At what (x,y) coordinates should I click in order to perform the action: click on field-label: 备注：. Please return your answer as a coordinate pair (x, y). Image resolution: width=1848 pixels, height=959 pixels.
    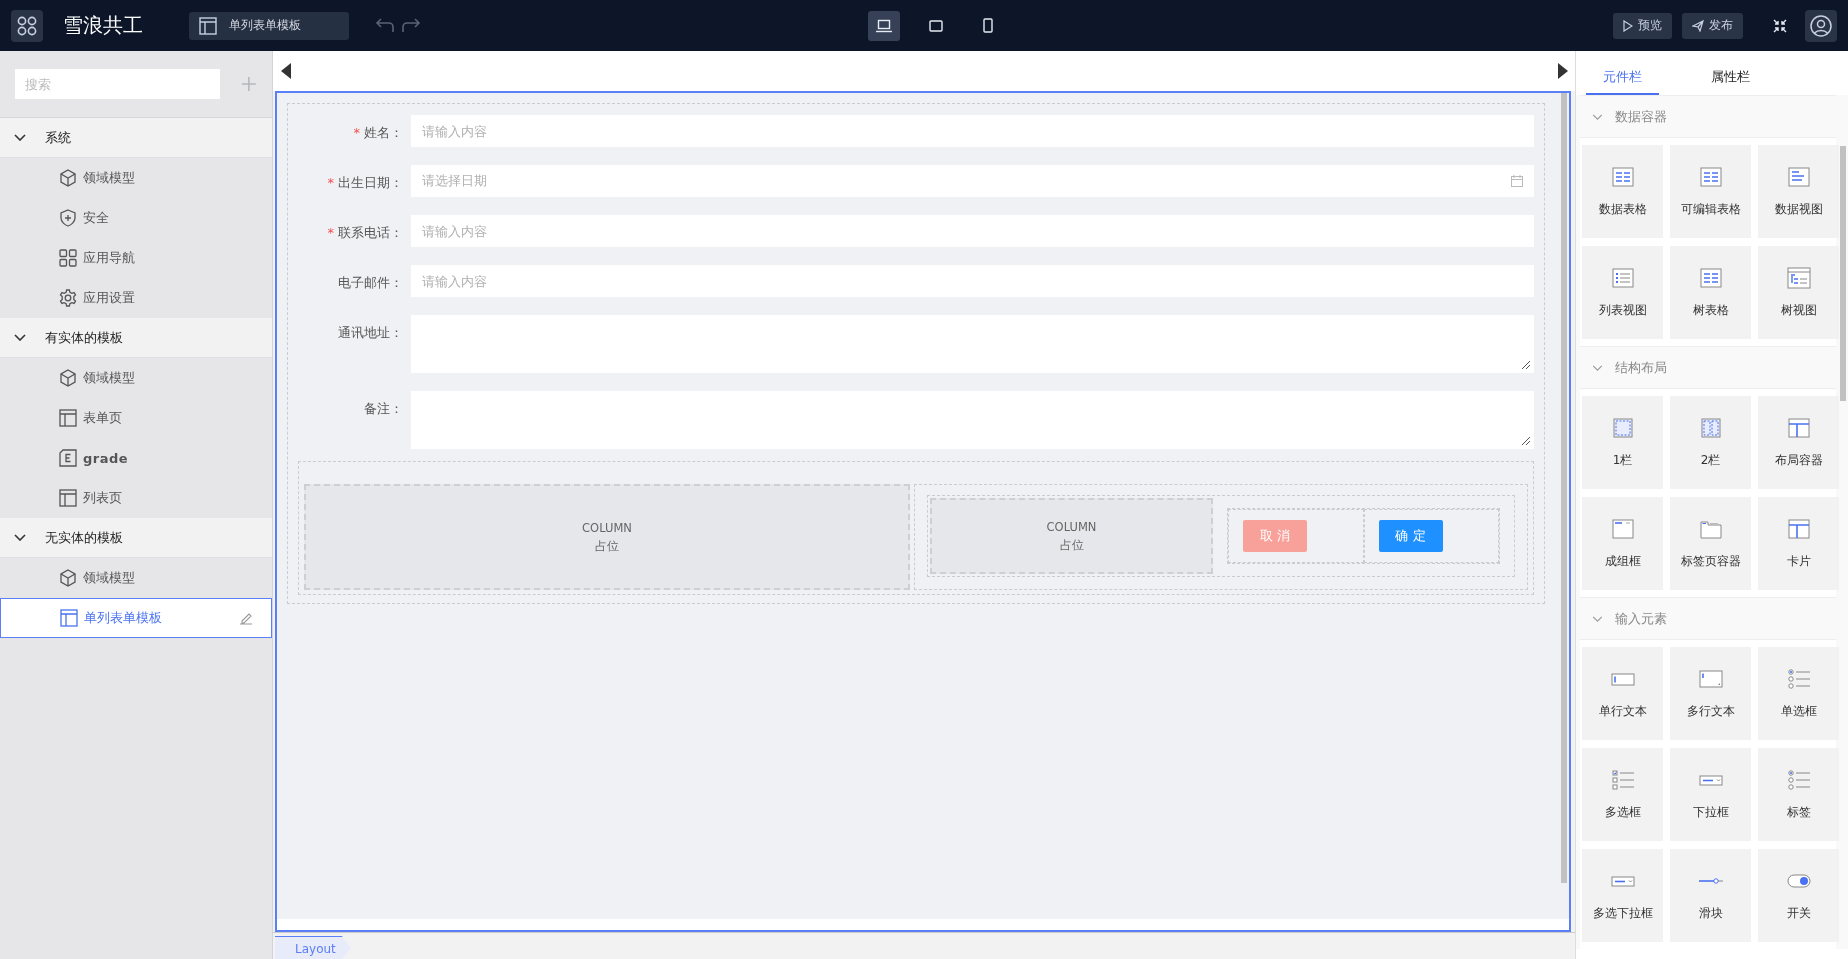
    Looking at the image, I should click on (383, 409).